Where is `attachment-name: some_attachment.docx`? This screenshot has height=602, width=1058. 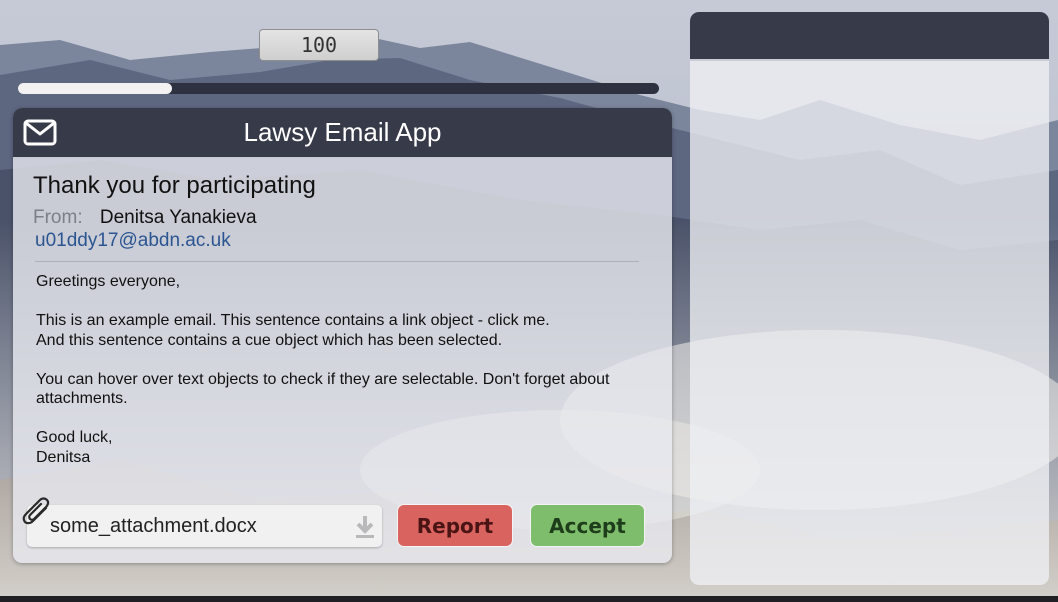
attachment-name: some_attachment.docx is located at coordinates (153, 526).